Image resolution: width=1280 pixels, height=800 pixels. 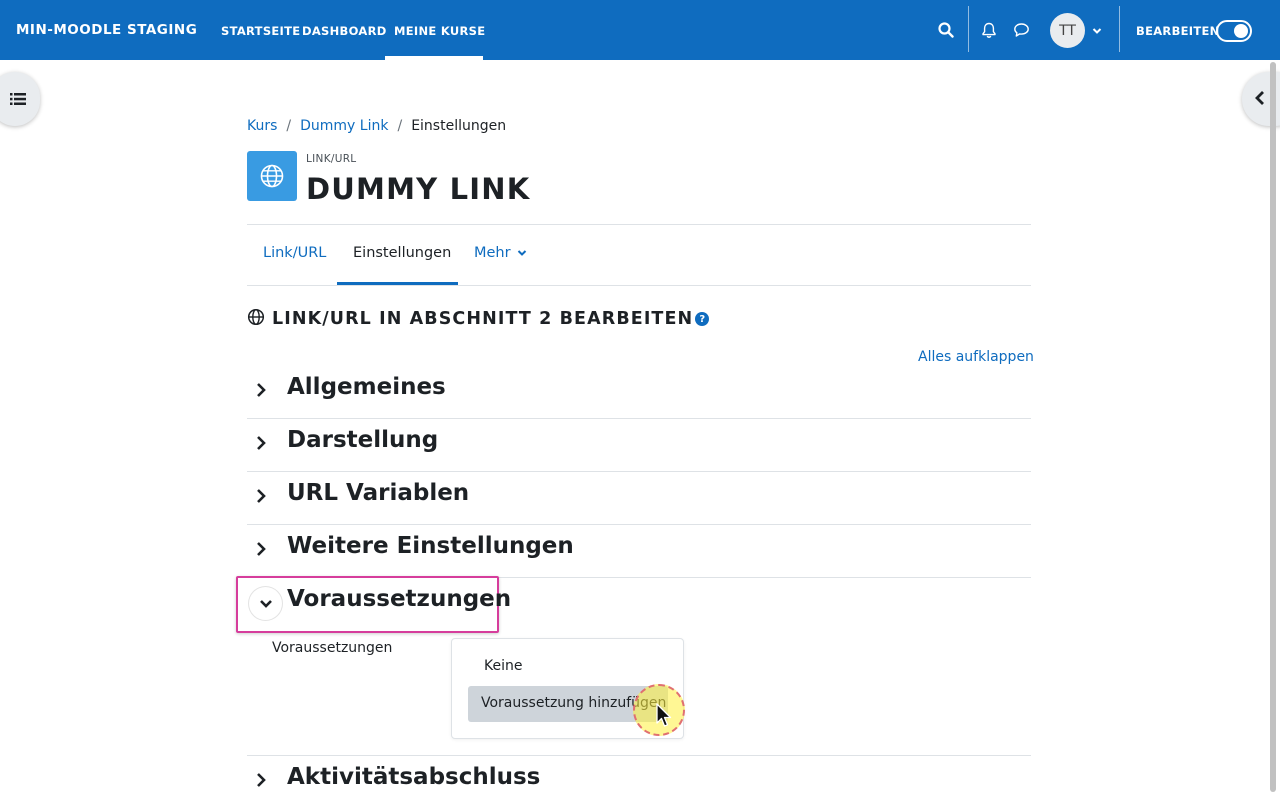 I want to click on tab-link-url: Link/URL, so click(x=294, y=253).